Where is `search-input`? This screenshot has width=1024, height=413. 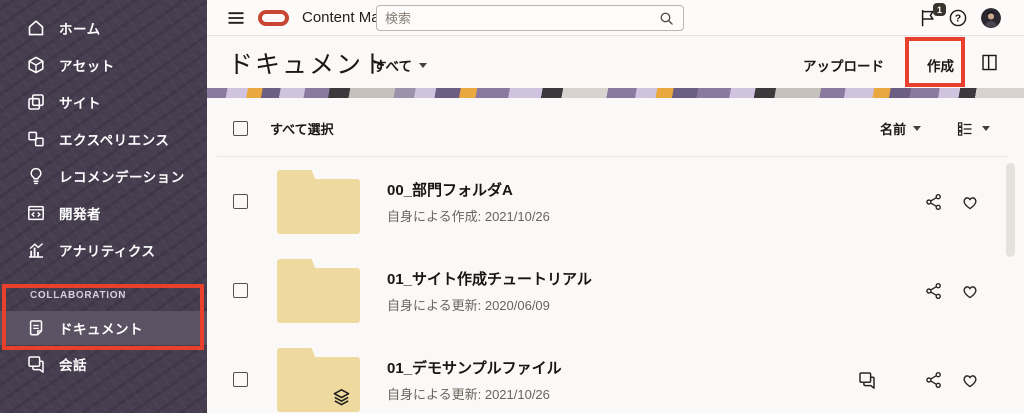 search-input is located at coordinates (517, 18).